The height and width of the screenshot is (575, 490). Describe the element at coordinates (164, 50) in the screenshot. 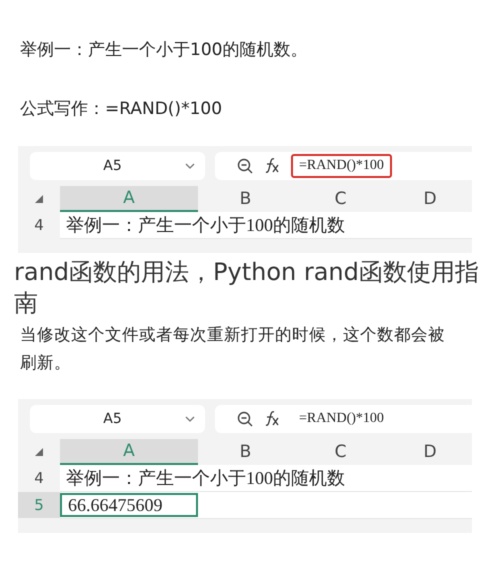

I see `body-text: 举例一：产生一个小于100的随机数。` at that location.